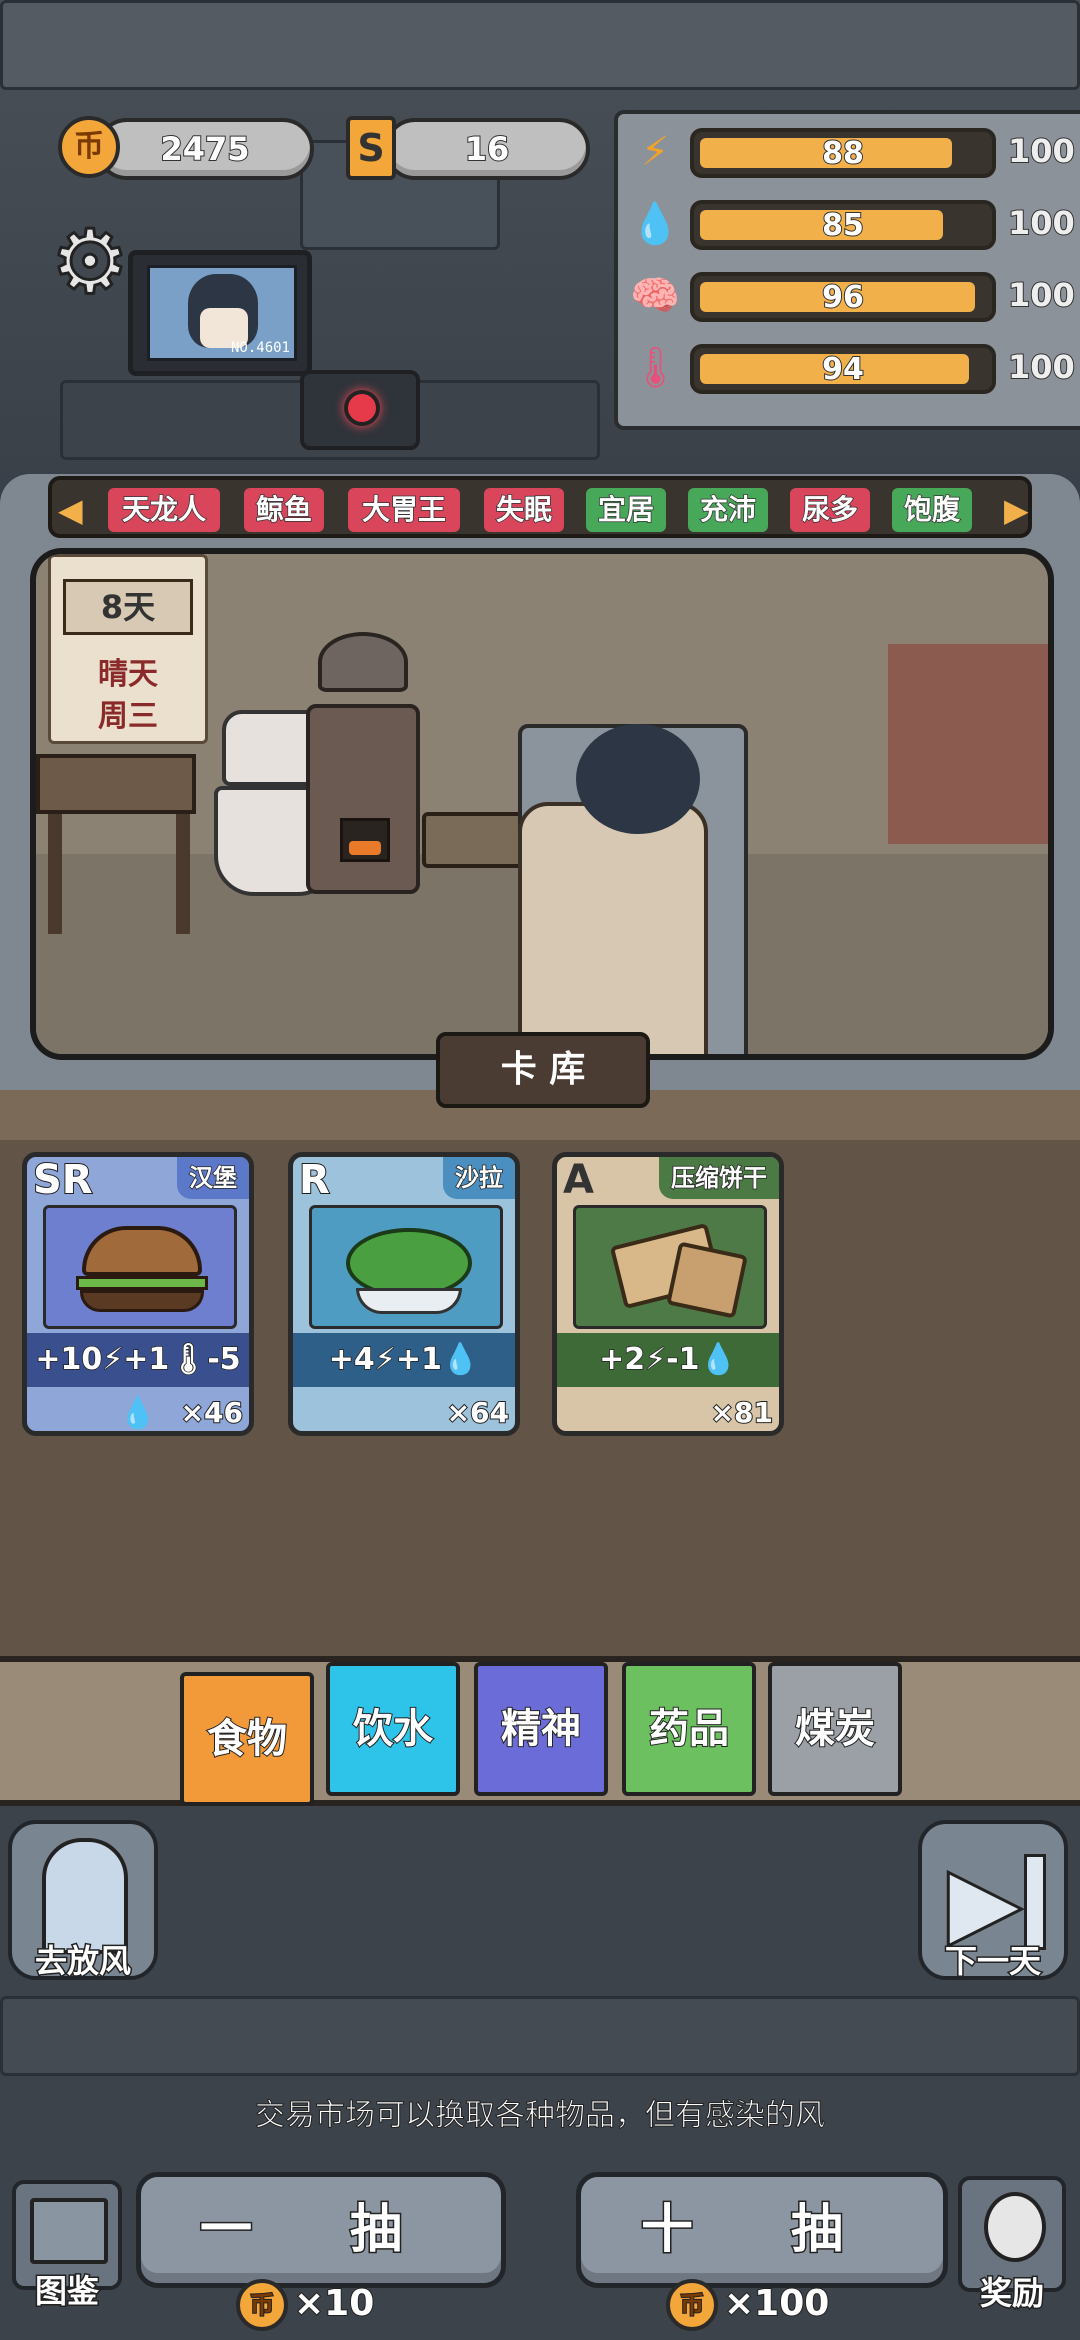 The height and width of the screenshot is (2340, 1080). I want to click on next-day-label: 下一天, so click(992, 1961).